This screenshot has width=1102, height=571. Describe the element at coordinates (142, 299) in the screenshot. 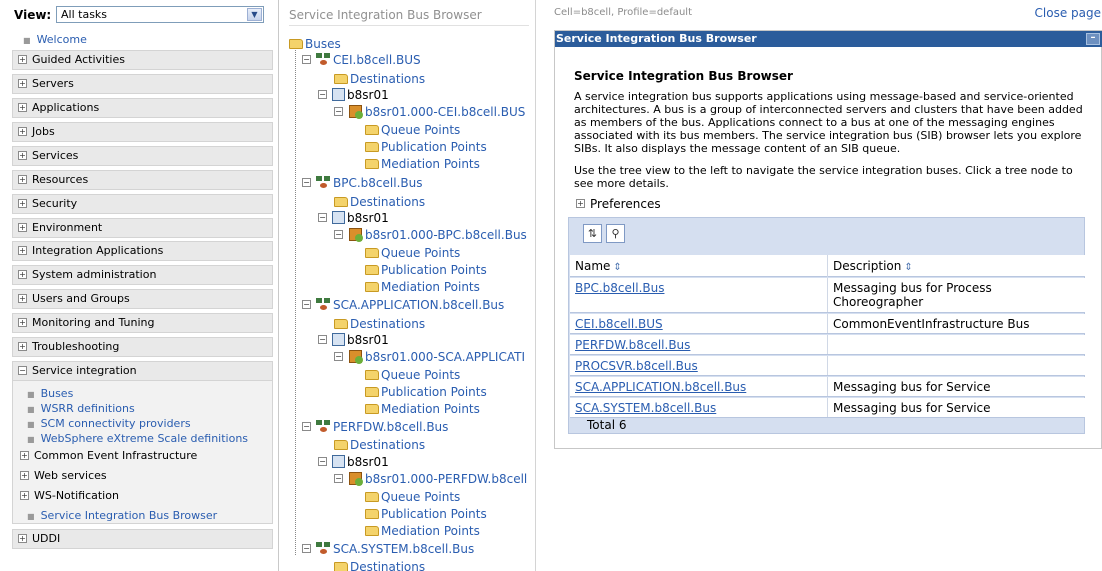

I see `nav-category-users-and-groups: + Users and Groups` at that location.